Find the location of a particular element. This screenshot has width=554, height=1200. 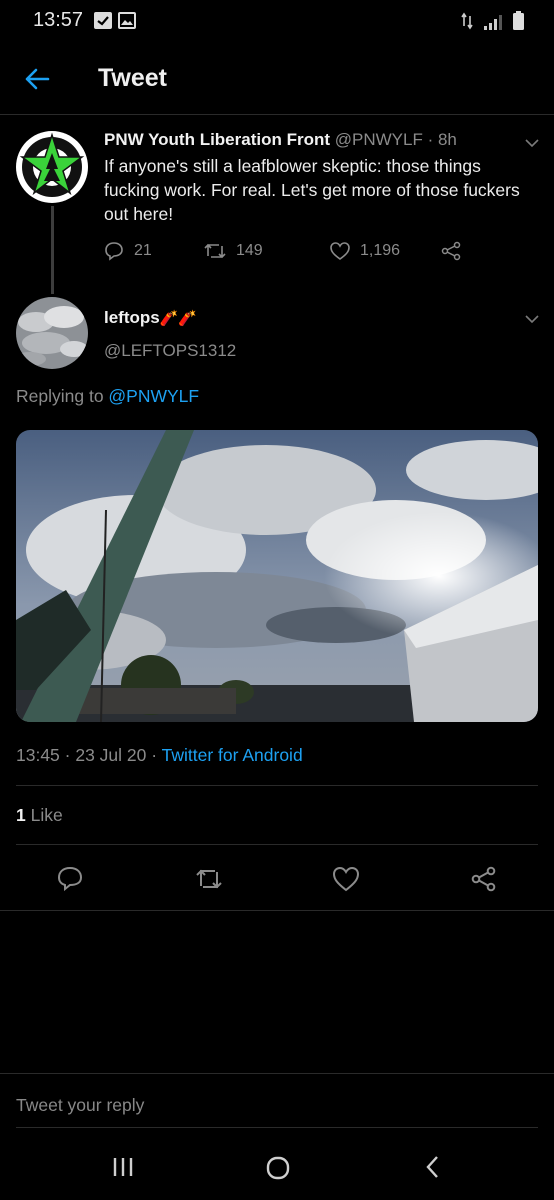

retweet-button: 149 is located at coordinates (233, 251).